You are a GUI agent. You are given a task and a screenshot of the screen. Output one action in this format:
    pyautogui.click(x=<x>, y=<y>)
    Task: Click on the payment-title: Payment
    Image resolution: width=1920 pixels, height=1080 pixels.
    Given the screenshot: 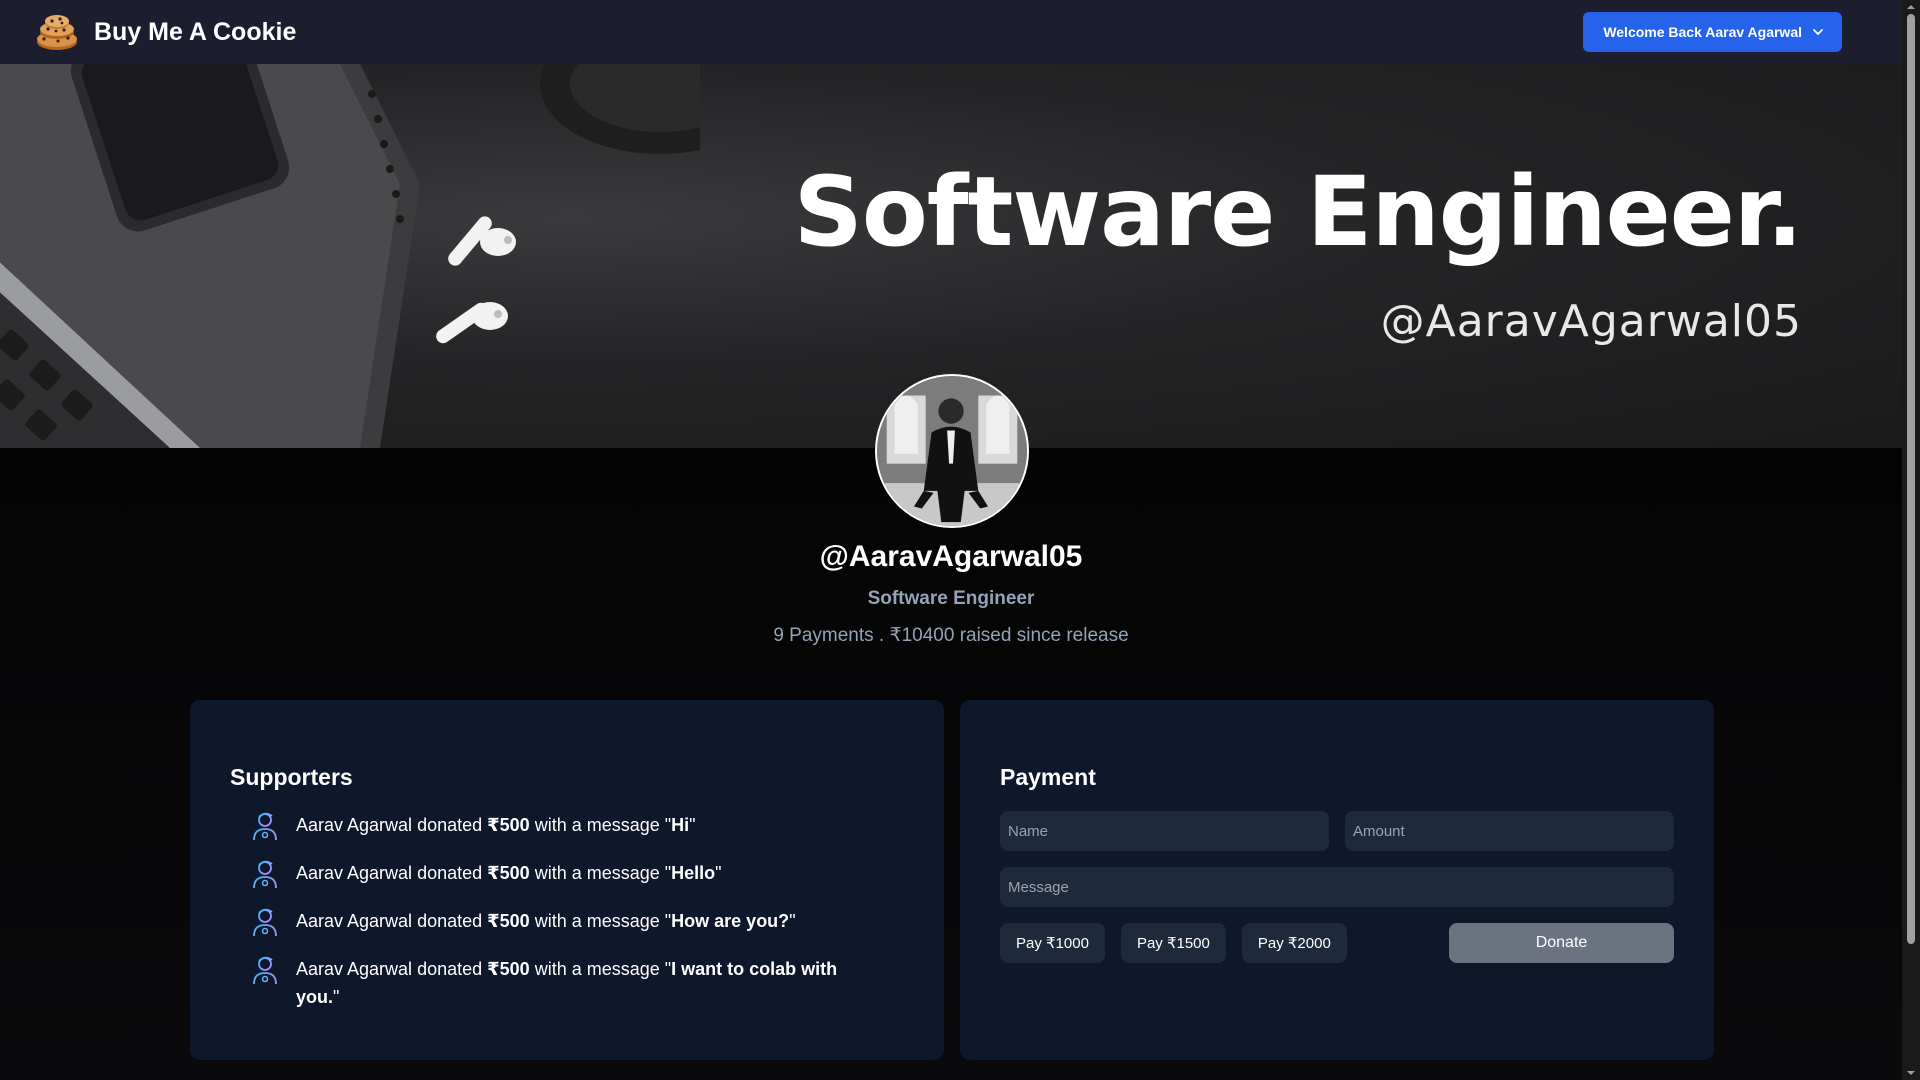 What is the action you would take?
    pyautogui.click(x=1048, y=777)
    